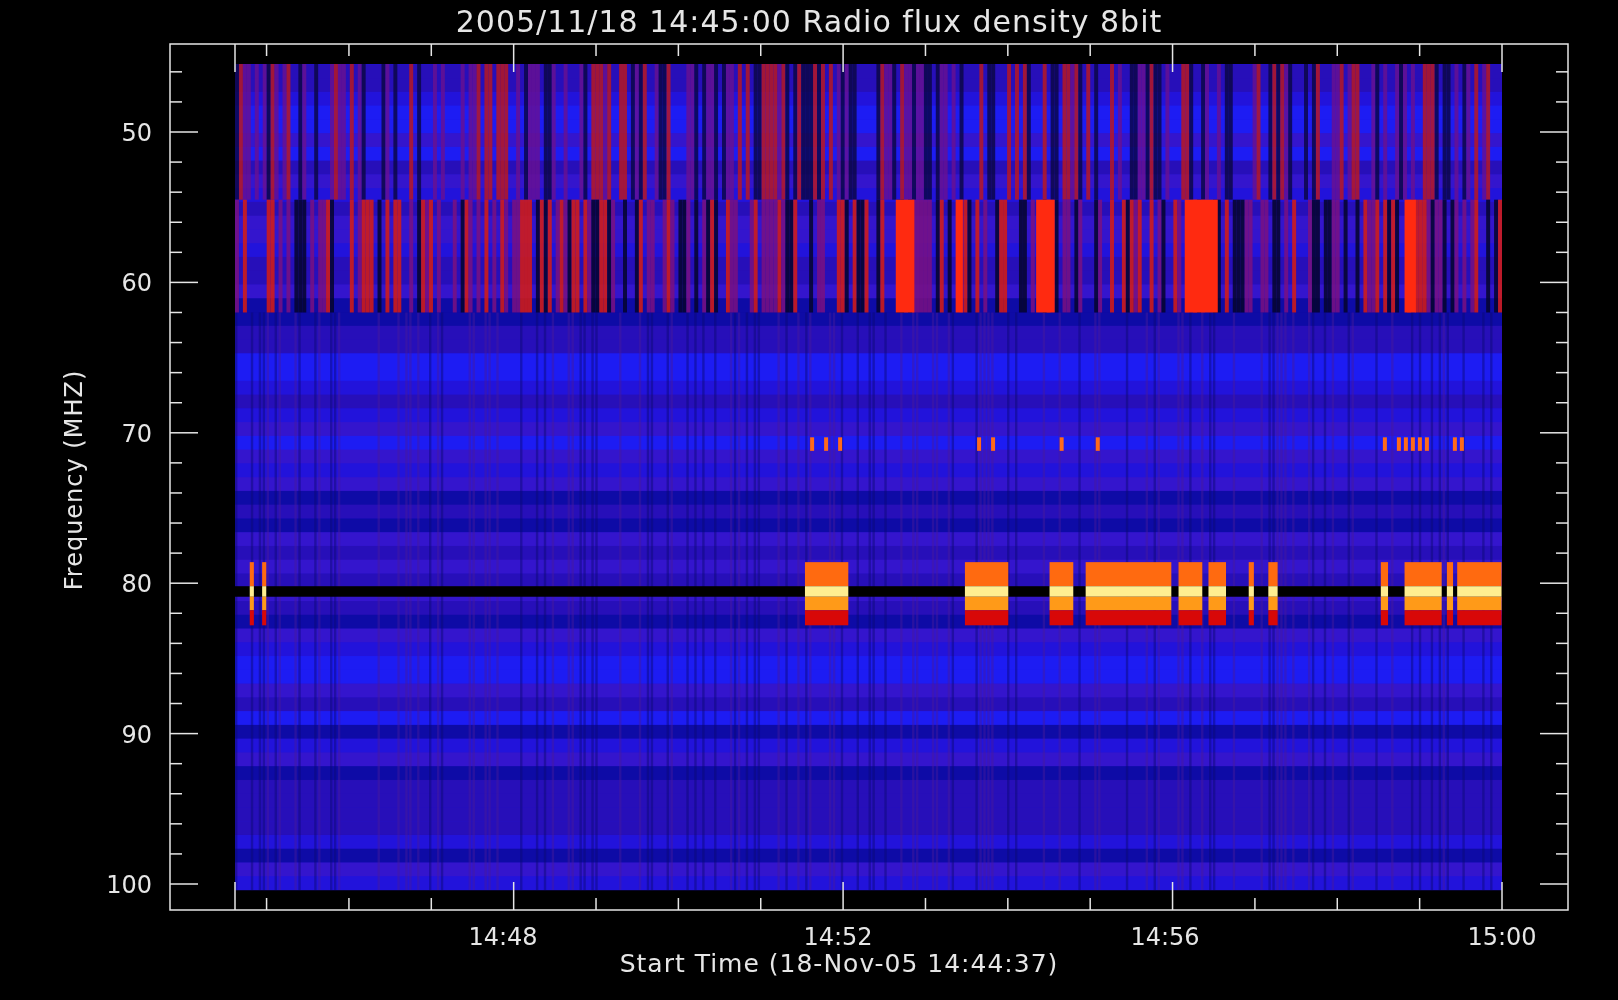 The width and height of the screenshot is (1618, 1000). Describe the element at coordinates (136, 734) in the screenshot. I see `axis-tick-label: 90` at that location.